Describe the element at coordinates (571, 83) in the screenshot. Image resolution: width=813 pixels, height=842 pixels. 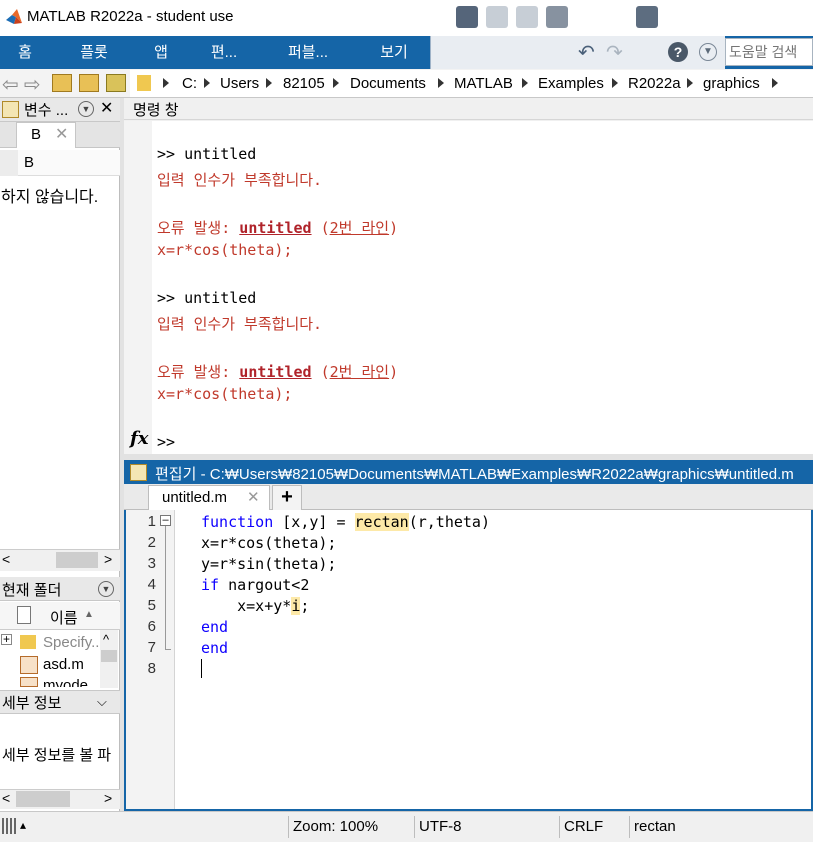
I see `crumb-examples: Examples` at that location.